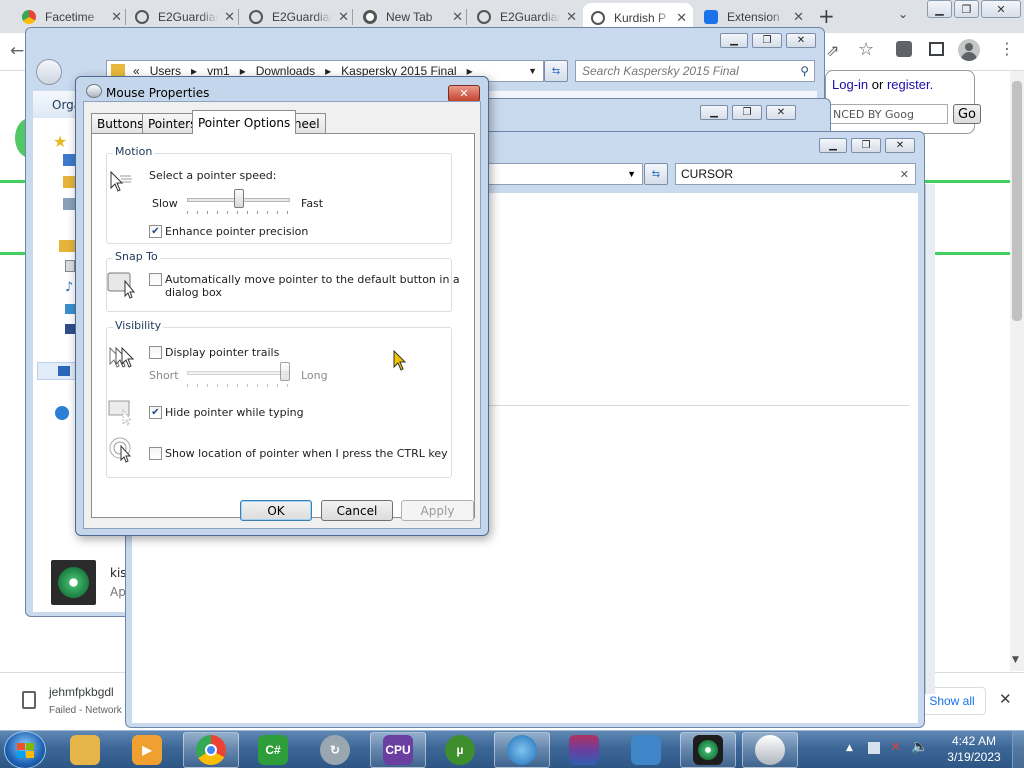 The height and width of the screenshot is (768, 1024). Describe the element at coordinates (17, 51) in the screenshot. I see `back-icon: ←` at that location.